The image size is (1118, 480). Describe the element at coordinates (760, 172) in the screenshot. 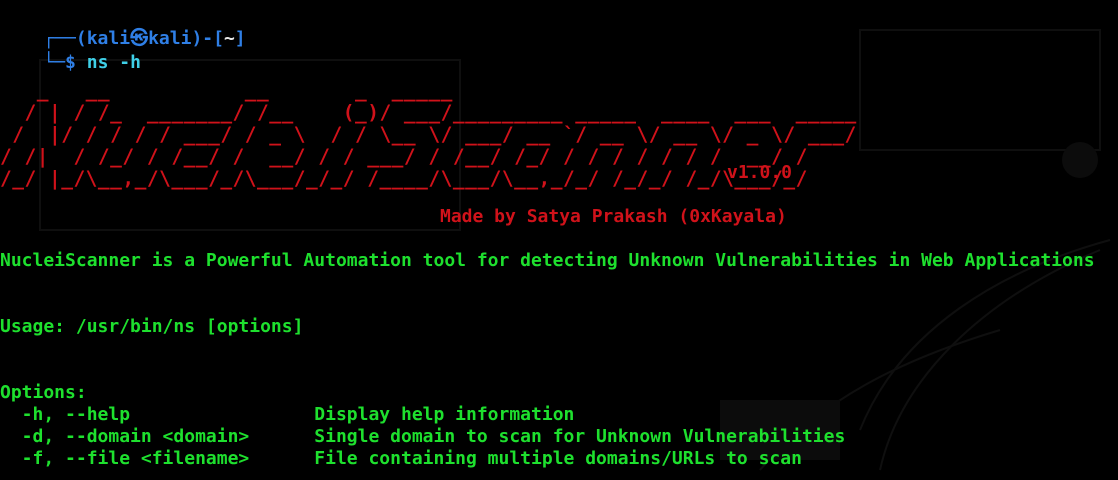

I see `version-label: v1.0.0` at that location.